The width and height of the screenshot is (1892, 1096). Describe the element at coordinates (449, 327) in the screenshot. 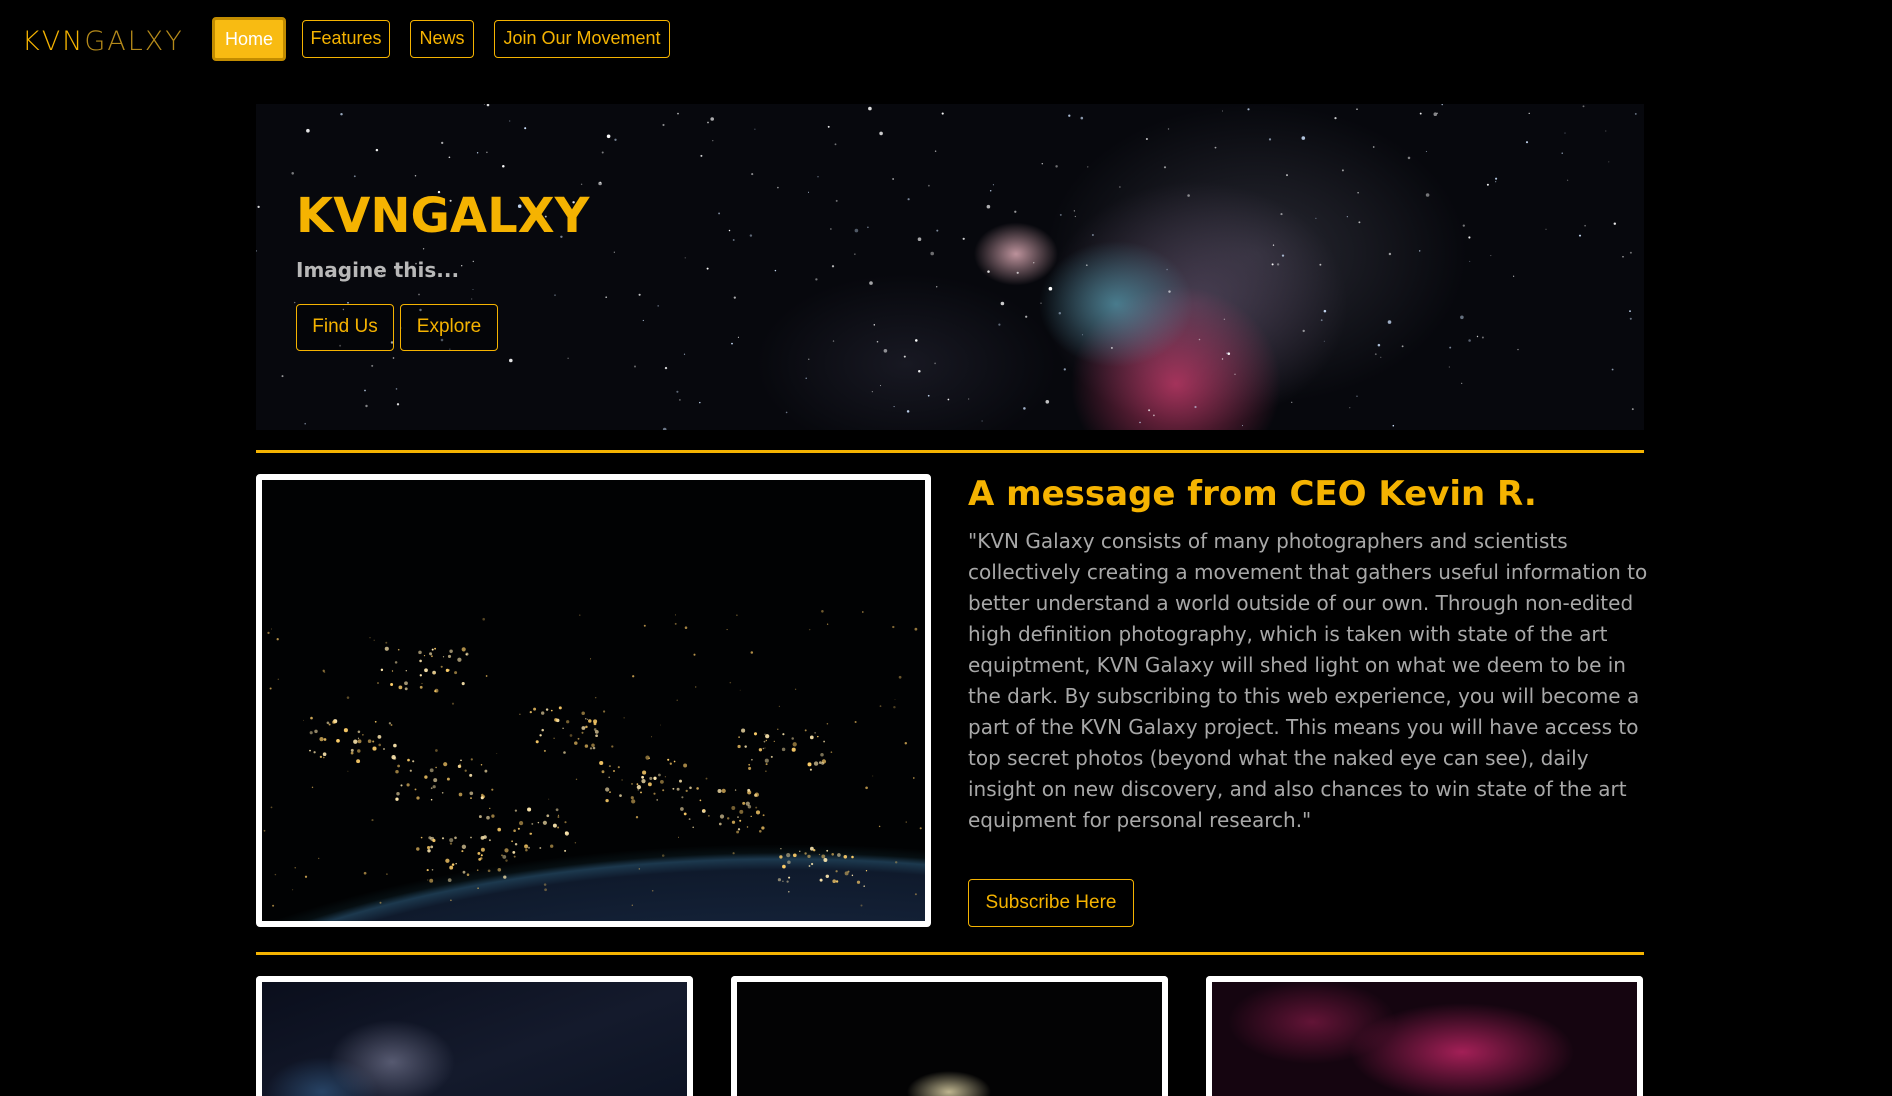

I see `explore-button: Explore` at that location.